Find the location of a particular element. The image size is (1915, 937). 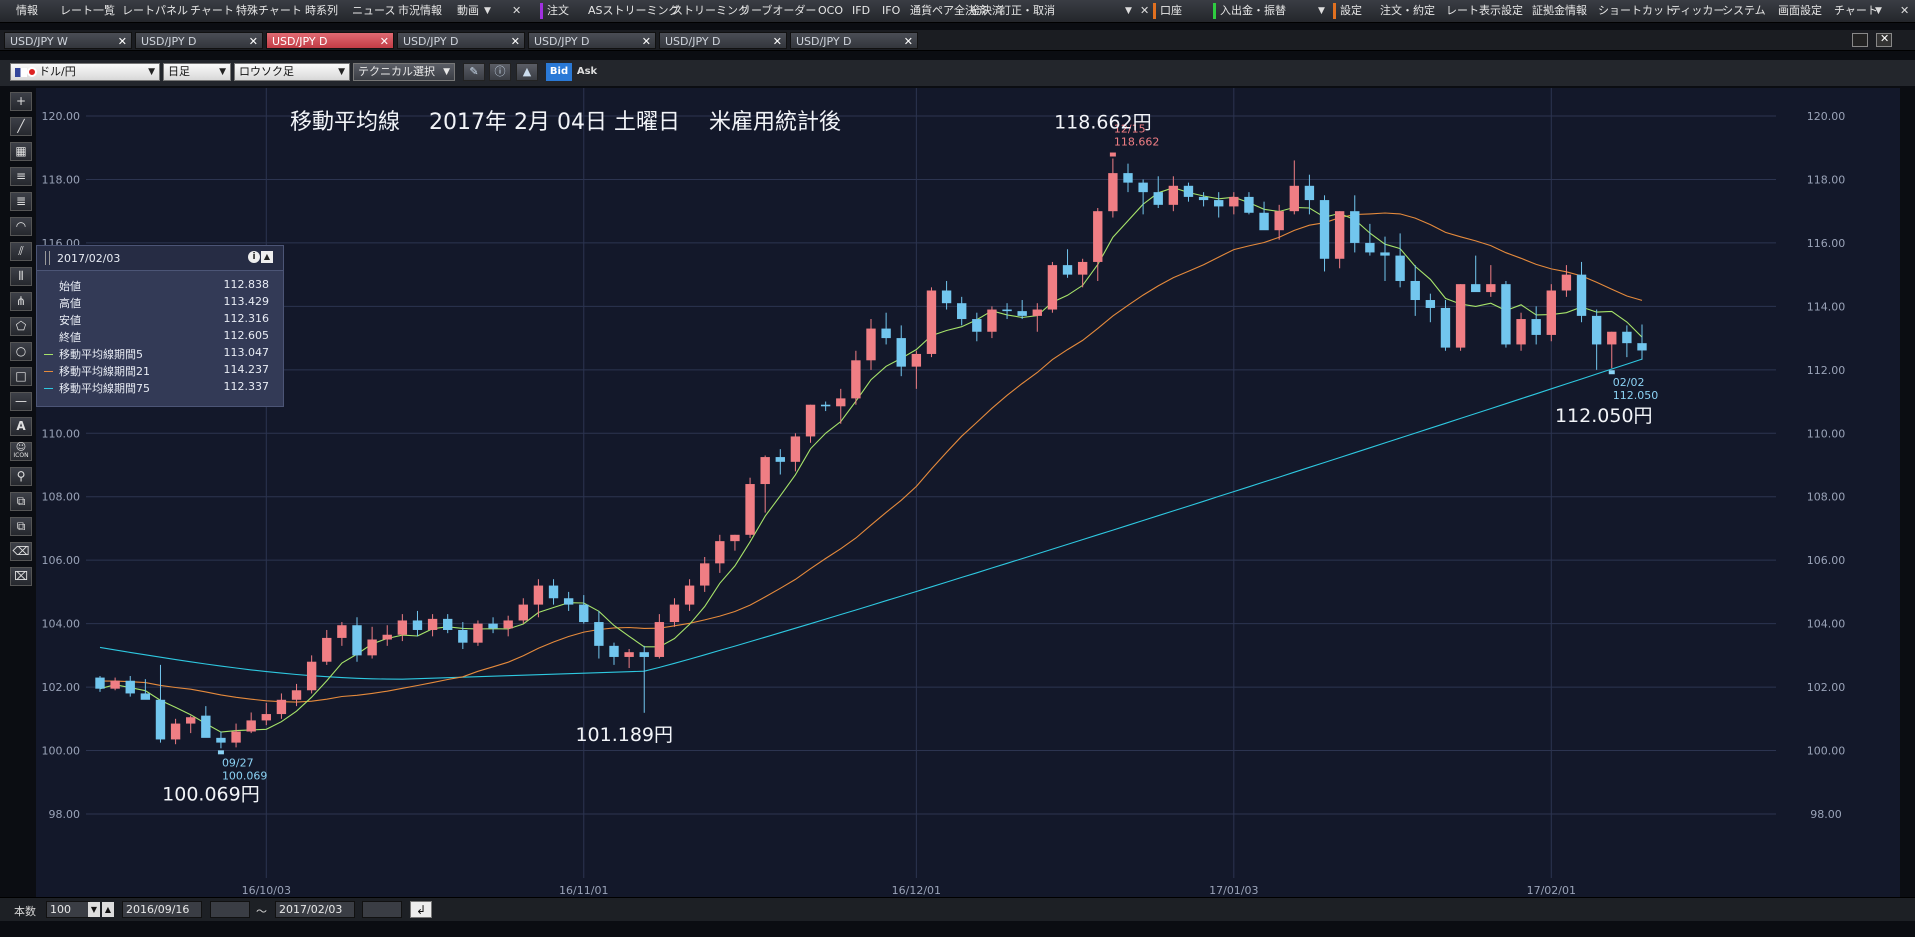

menu-item-18: 訂正・取消 is located at coordinates (1027, 11).